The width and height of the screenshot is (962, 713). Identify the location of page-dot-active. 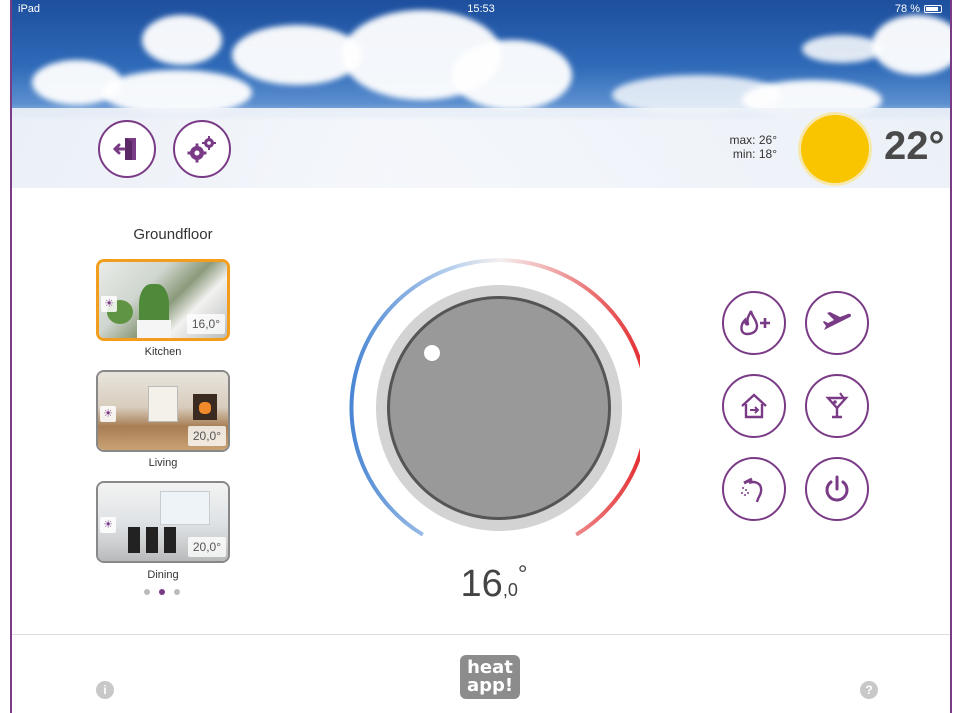
(162, 592).